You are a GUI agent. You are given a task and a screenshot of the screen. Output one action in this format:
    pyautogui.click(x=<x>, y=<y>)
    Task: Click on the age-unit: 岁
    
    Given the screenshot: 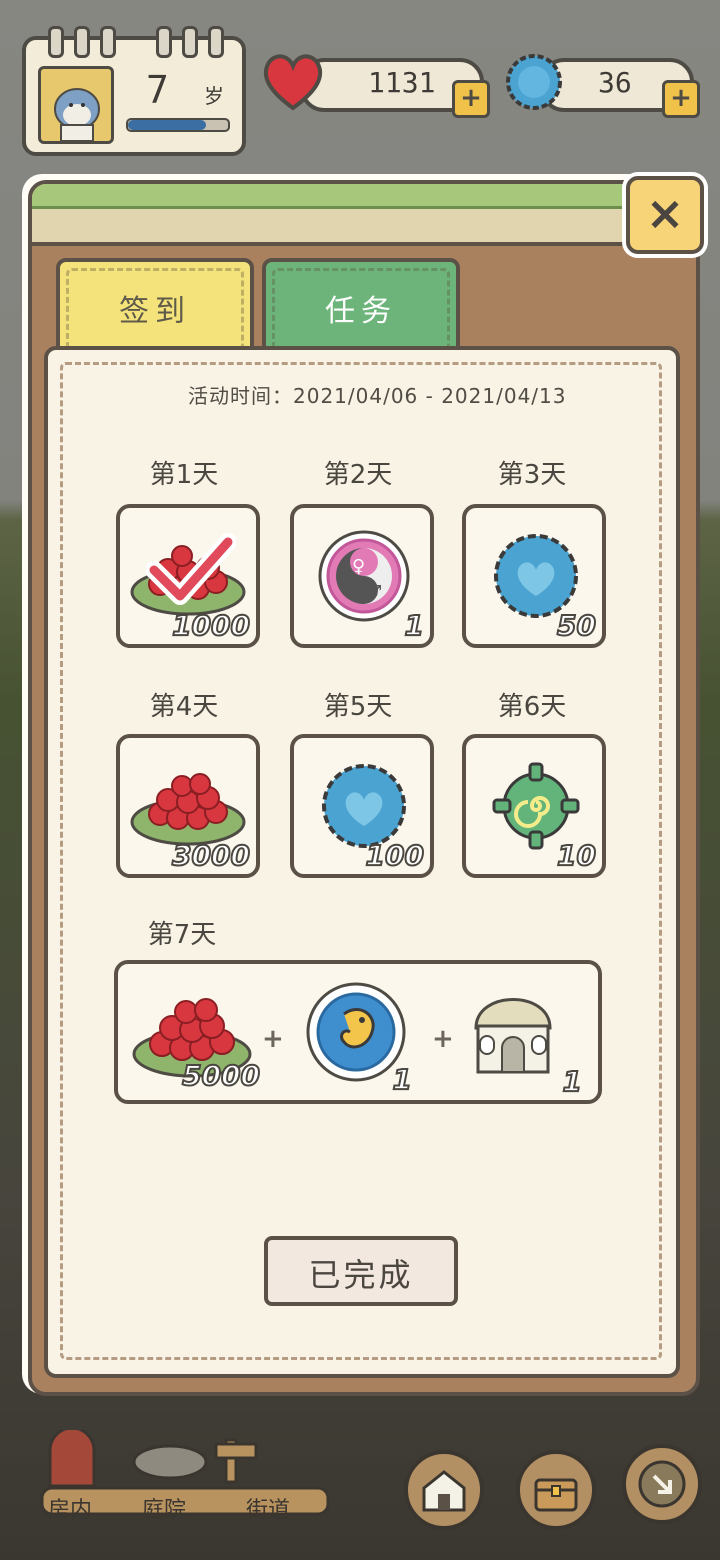 What is the action you would take?
    pyautogui.click(x=214, y=96)
    